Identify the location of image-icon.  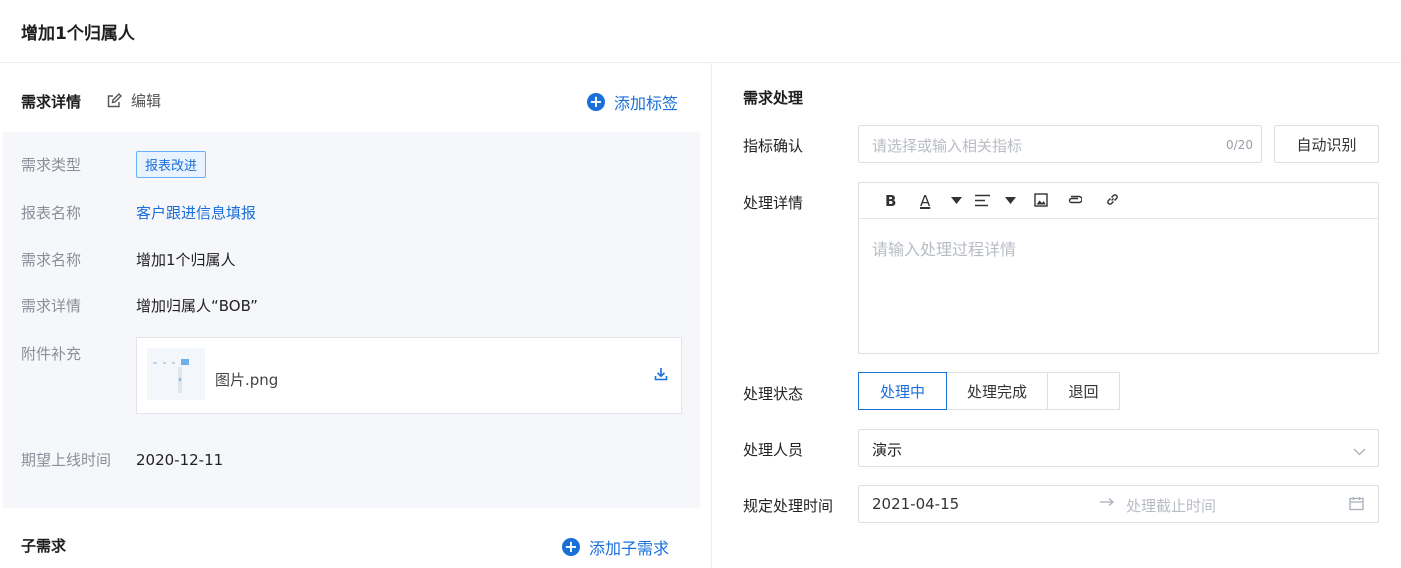
(1041, 200).